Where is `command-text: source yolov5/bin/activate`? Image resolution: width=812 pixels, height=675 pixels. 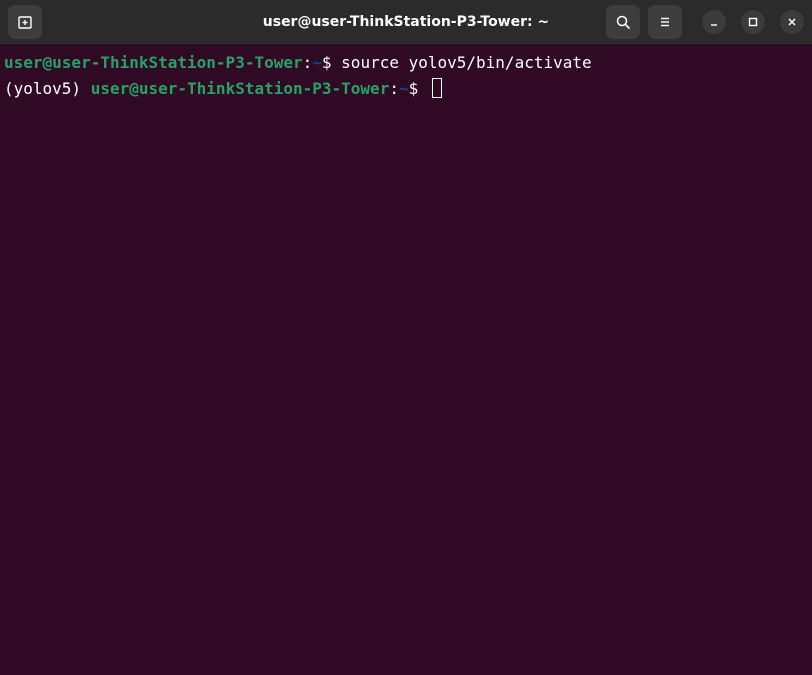 command-text: source yolov5/bin/activate is located at coordinates (466, 62).